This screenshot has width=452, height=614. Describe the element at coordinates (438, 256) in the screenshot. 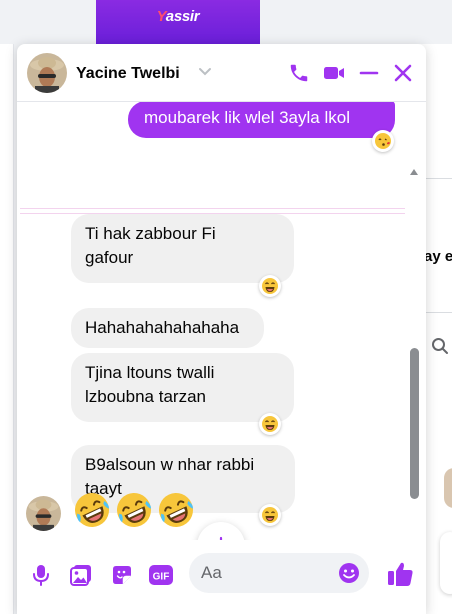

I see `right-panel-text: ay e` at that location.